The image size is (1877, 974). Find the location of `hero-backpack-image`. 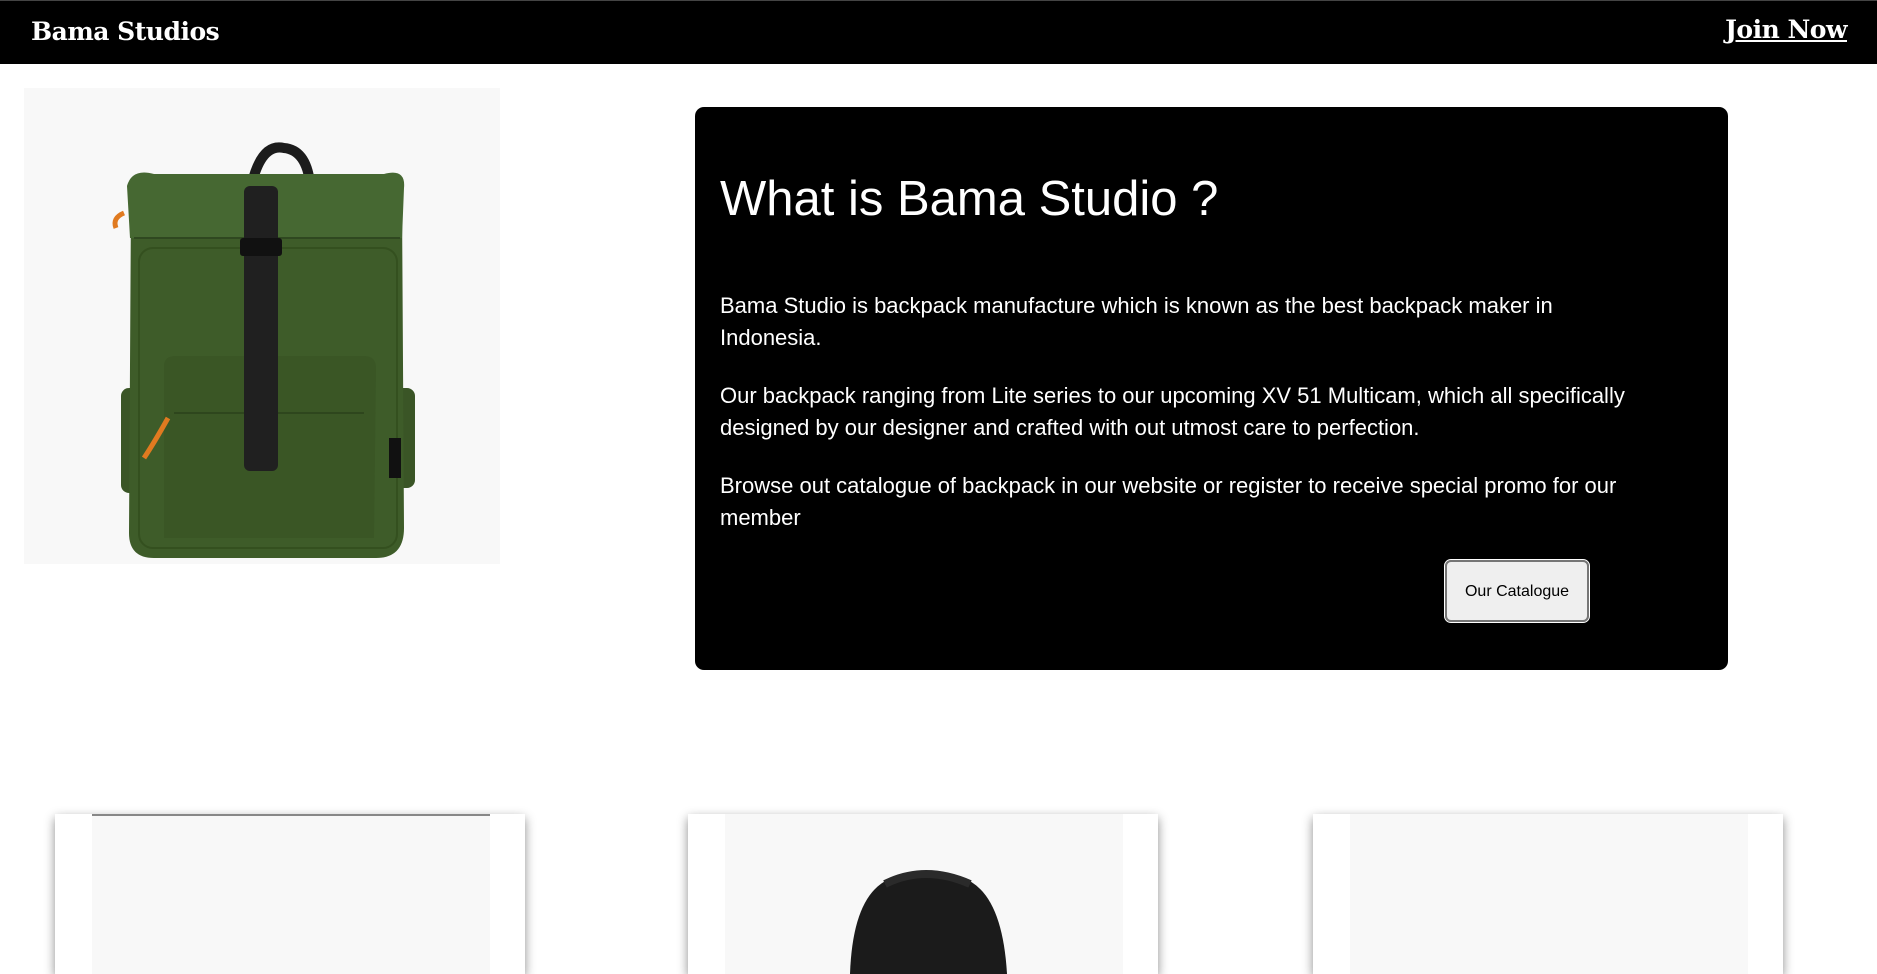

hero-backpack-image is located at coordinates (262, 326).